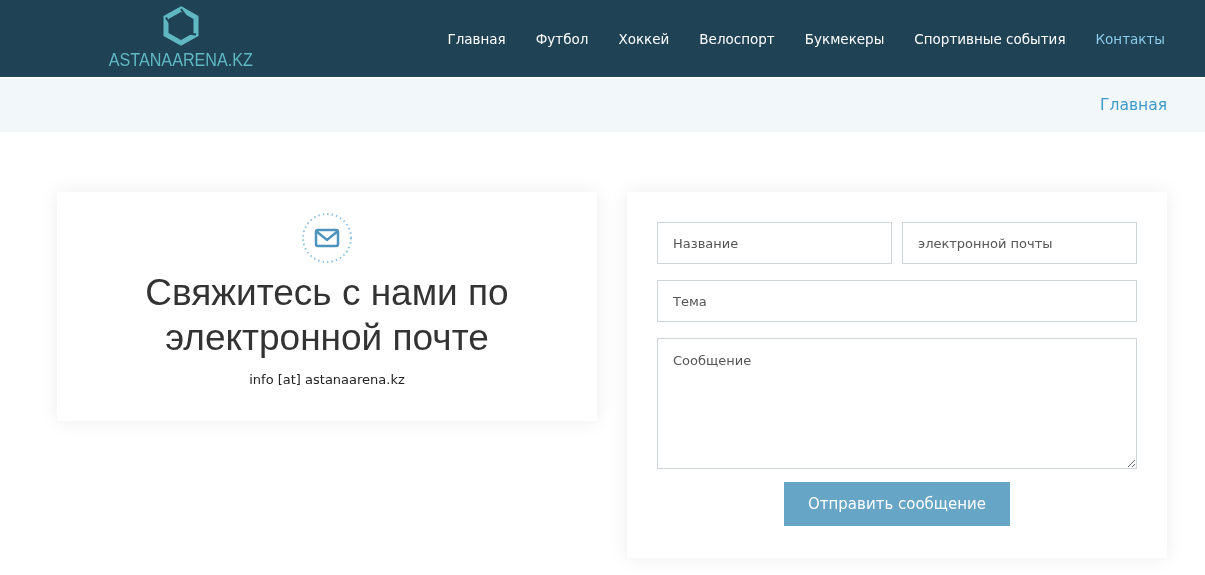 This screenshot has height=575, width=1205. Describe the element at coordinates (562, 38) in the screenshot. I see `nav-link: Футбол` at that location.